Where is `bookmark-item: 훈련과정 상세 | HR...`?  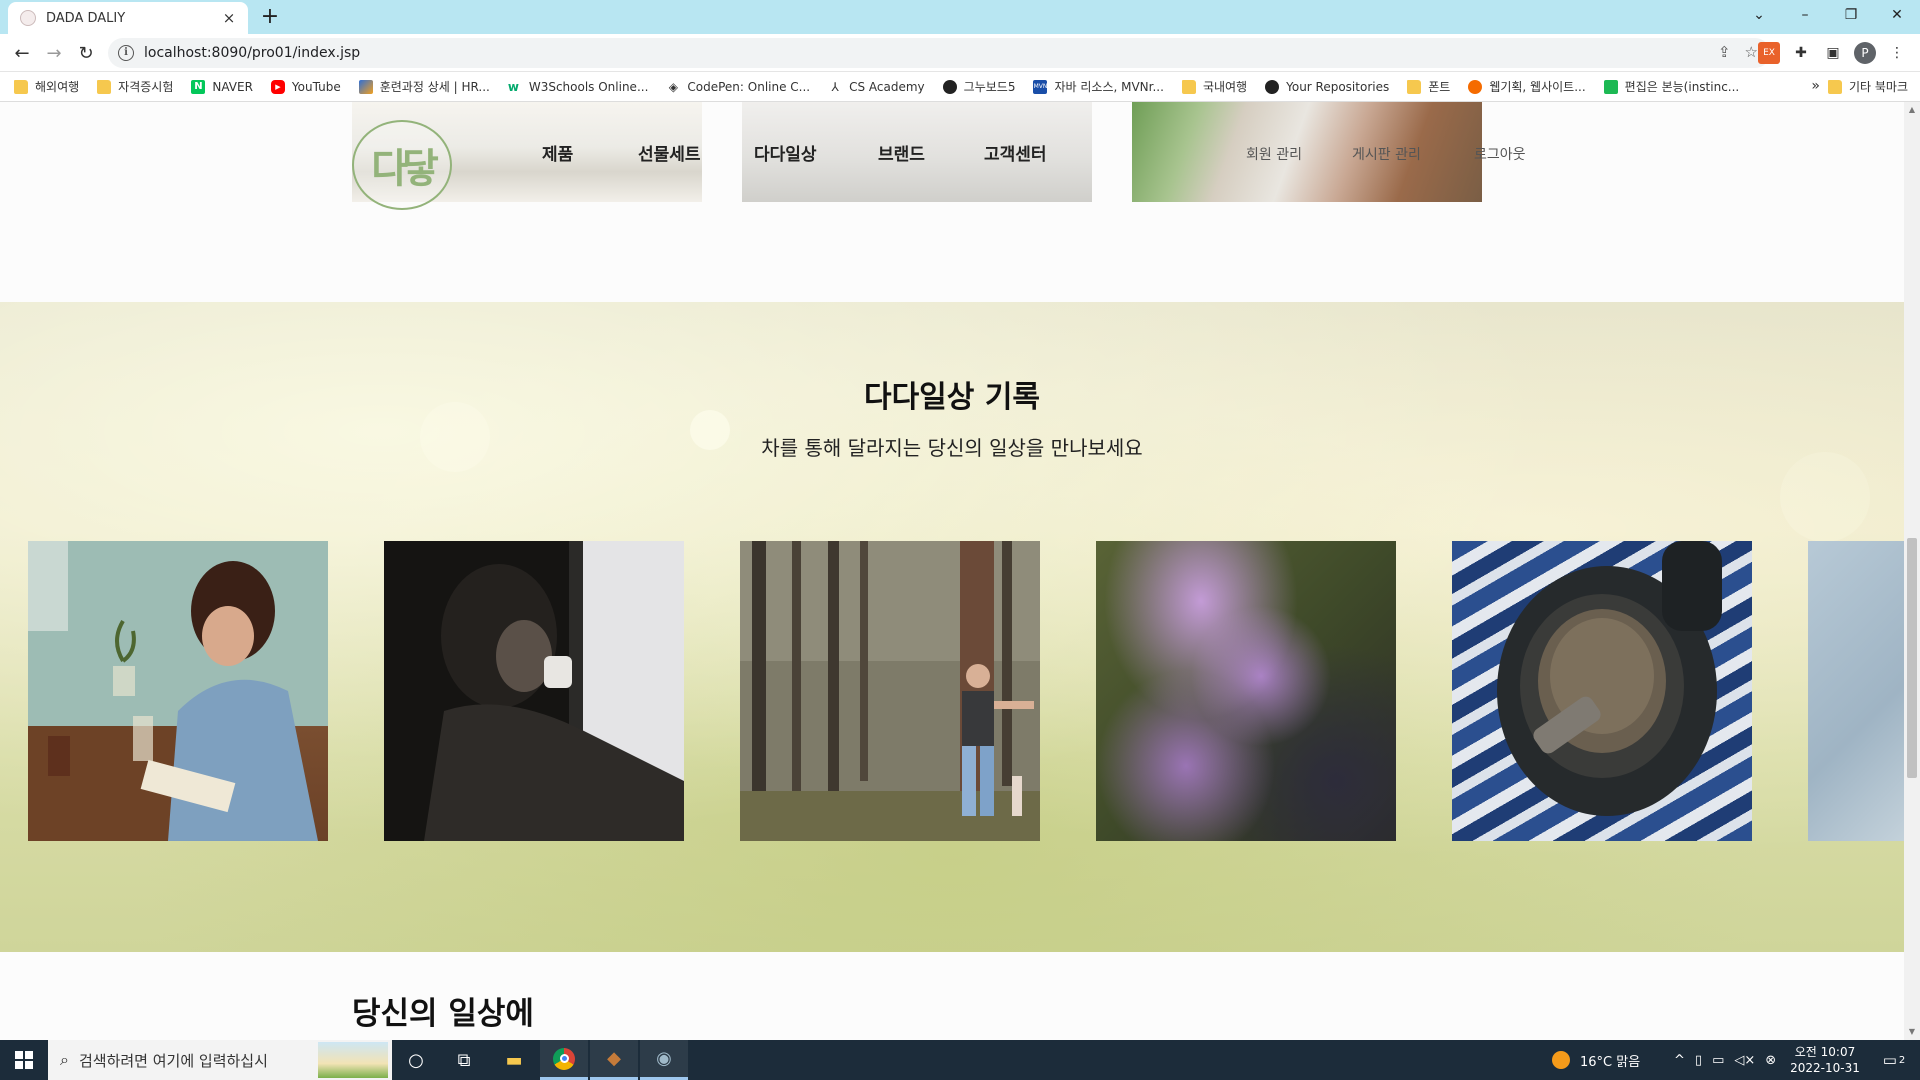 bookmark-item: 훈련과정 상세 | HR... is located at coordinates (424, 86).